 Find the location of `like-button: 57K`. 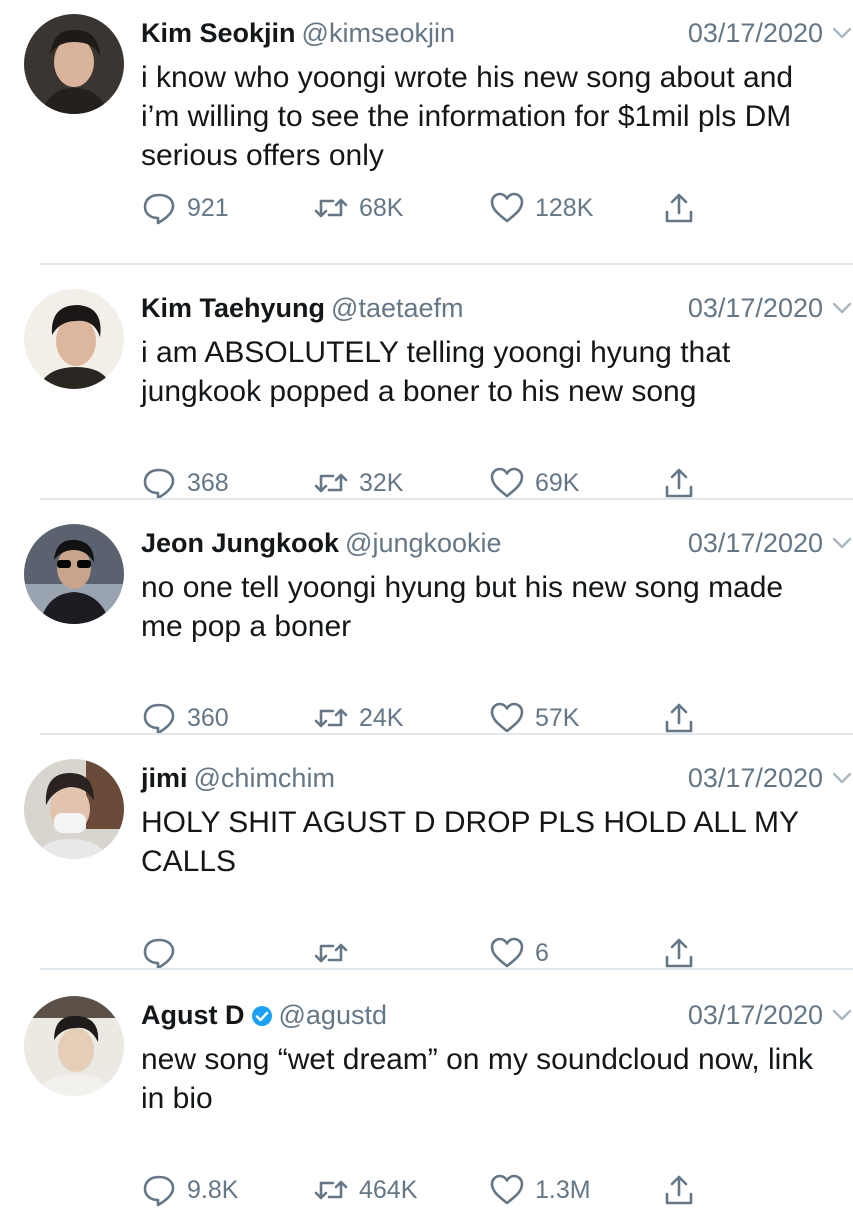

like-button: 57K is located at coordinates (534, 718).